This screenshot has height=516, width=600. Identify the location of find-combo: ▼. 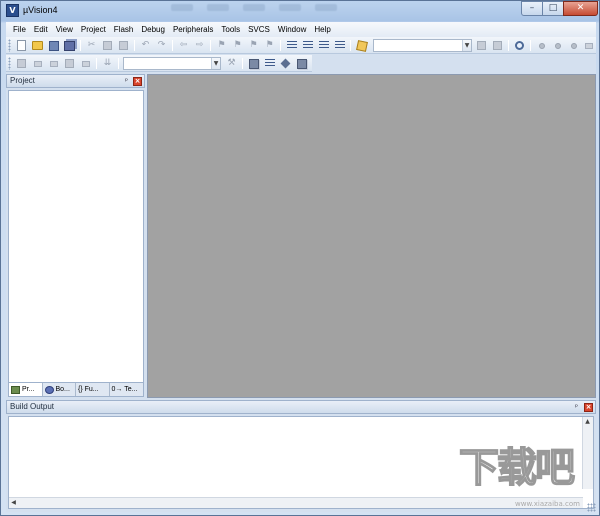
(422, 45).